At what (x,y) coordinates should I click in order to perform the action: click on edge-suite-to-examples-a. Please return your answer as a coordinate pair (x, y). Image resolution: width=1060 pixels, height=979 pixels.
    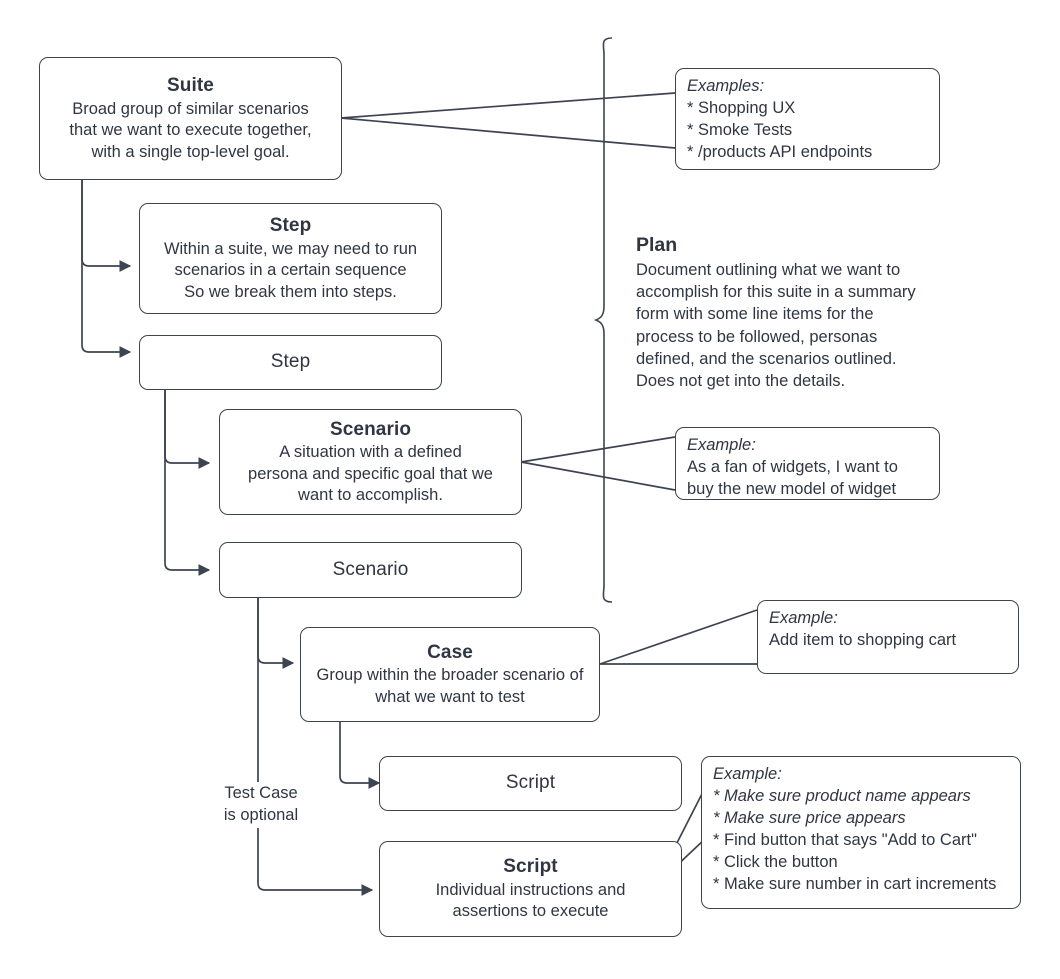
    Looking at the image, I should click on (508, 105).